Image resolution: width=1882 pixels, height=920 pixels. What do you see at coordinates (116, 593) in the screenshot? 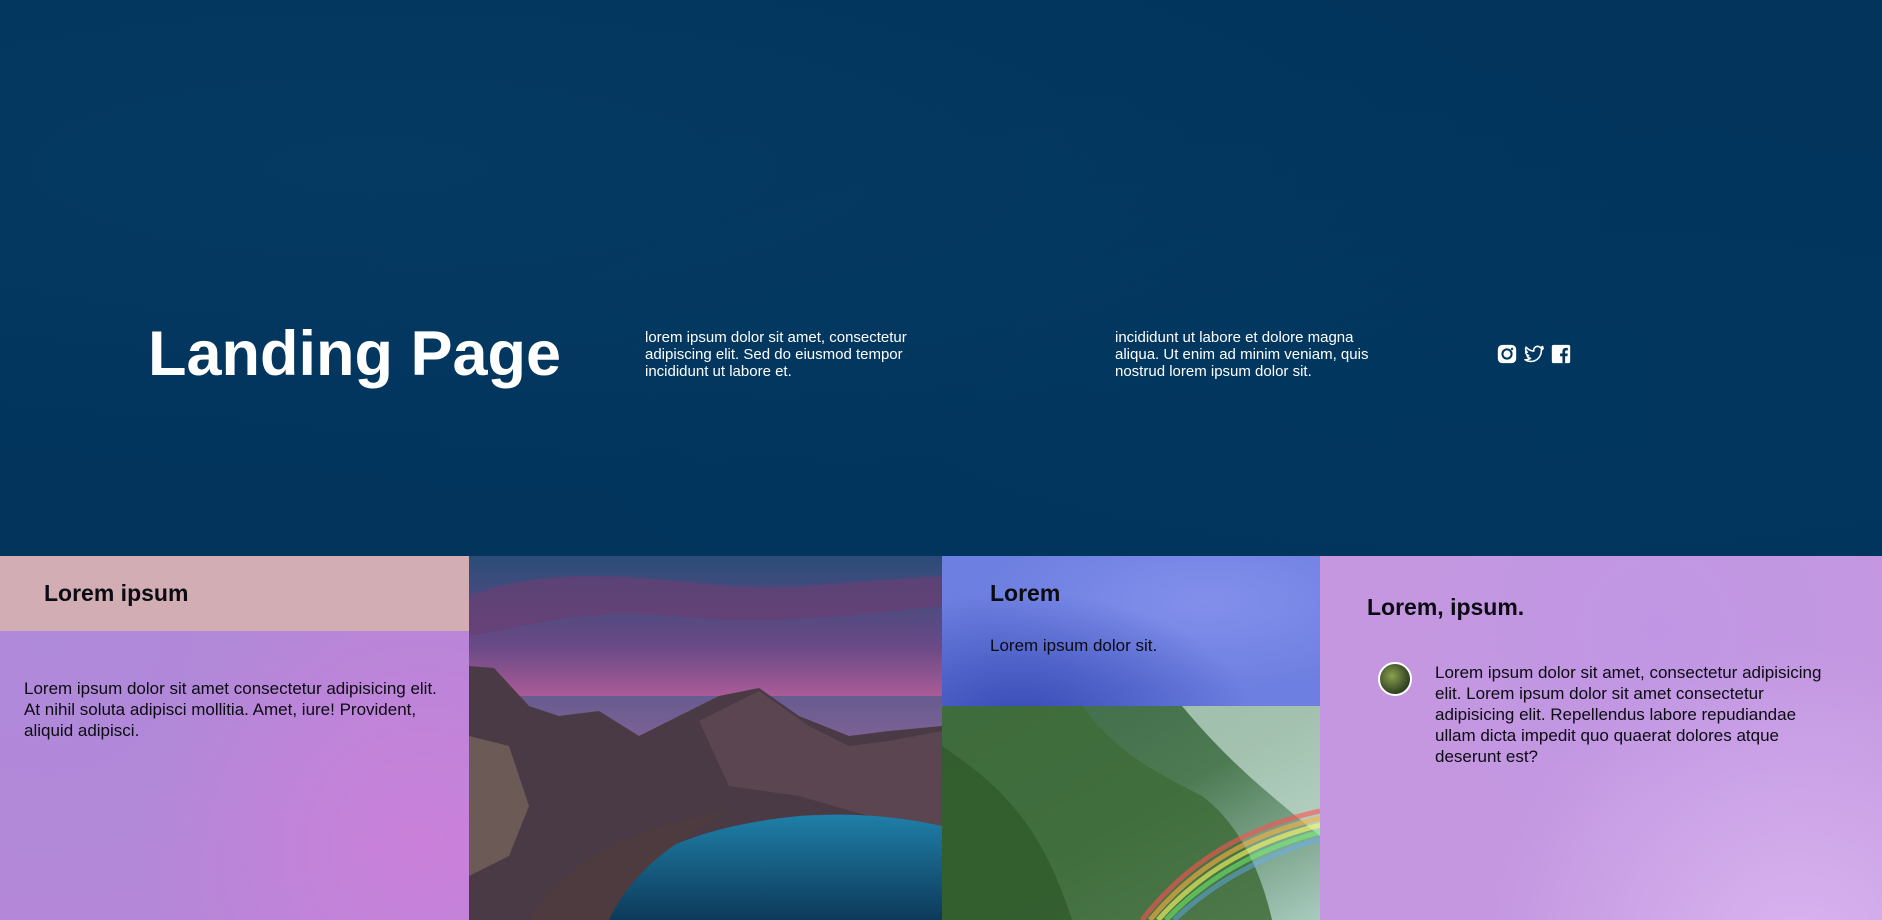
I see `card-heading: Lorem ipsum` at bounding box center [116, 593].